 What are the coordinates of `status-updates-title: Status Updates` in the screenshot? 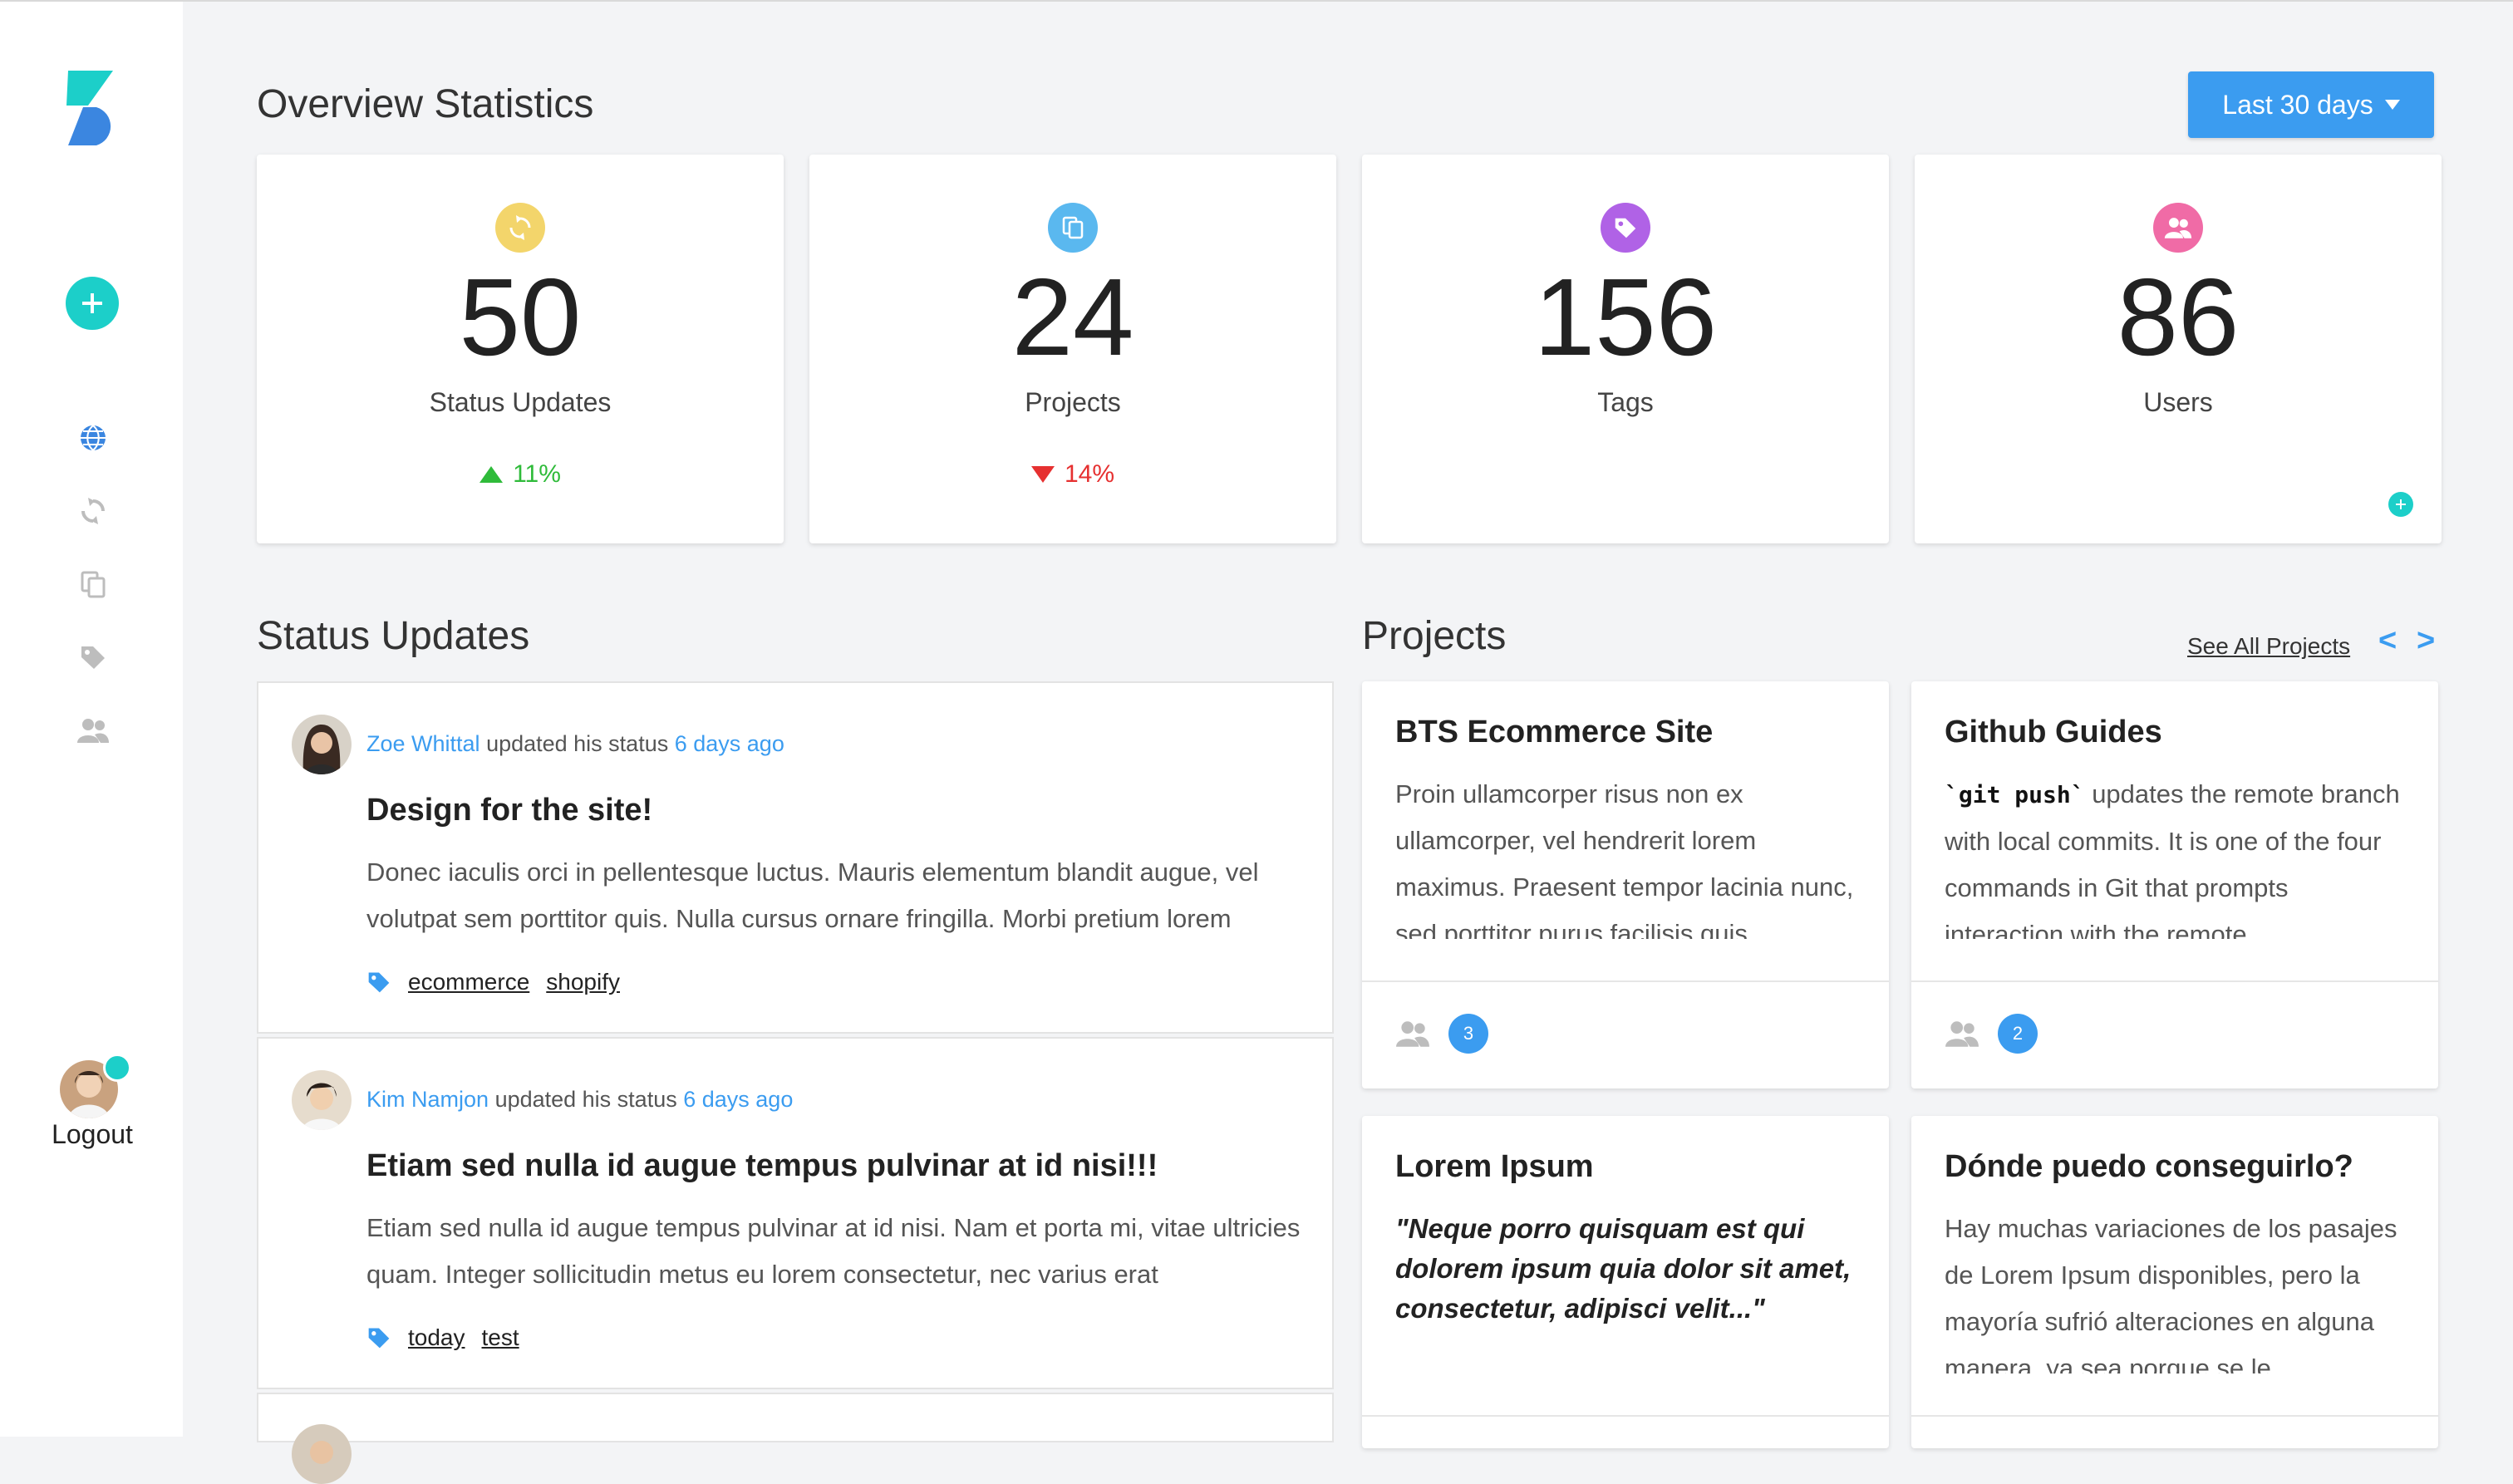 It's located at (393, 636).